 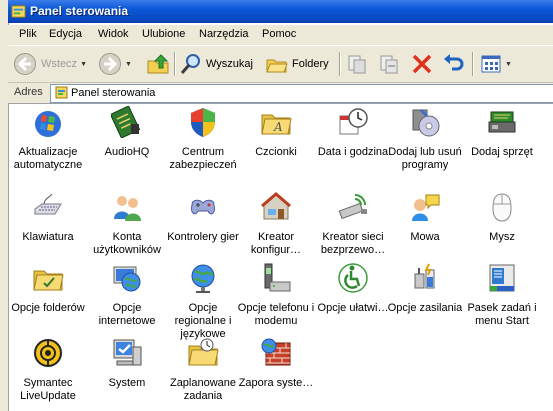 What do you see at coordinates (353, 278) in the screenshot?
I see `accessibility-icon` at bounding box center [353, 278].